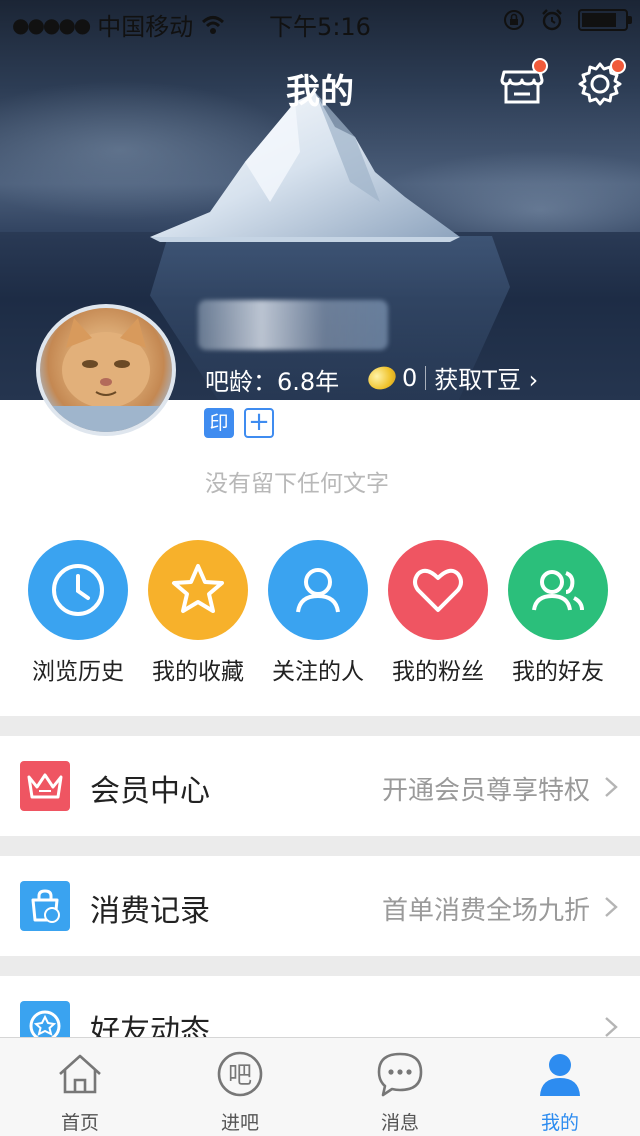 The image size is (640, 1136). I want to click on signature-text: 没有留下任何文字, so click(297, 481).